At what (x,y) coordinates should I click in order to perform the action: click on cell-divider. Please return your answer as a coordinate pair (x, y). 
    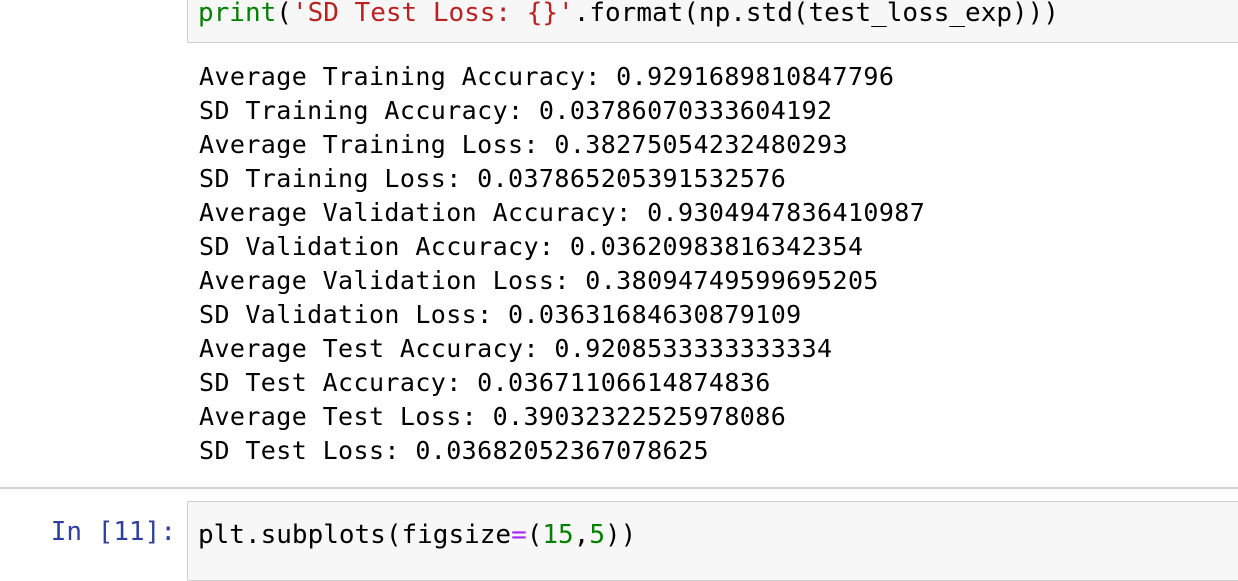
    Looking at the image, I should click on (619, 488).